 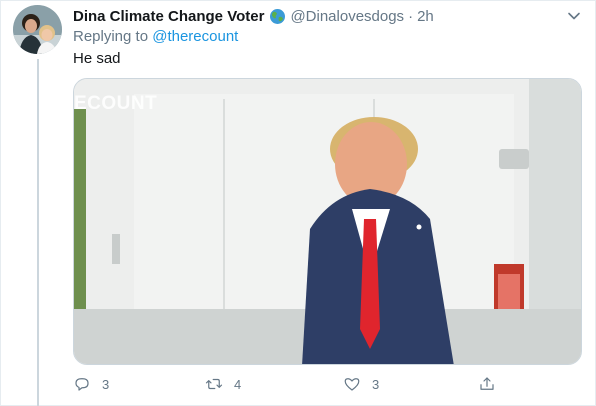 What do you see at coordinates (214, 384) in the screenshot?
I see `retweet-icon` at bounding box center [214, 384].